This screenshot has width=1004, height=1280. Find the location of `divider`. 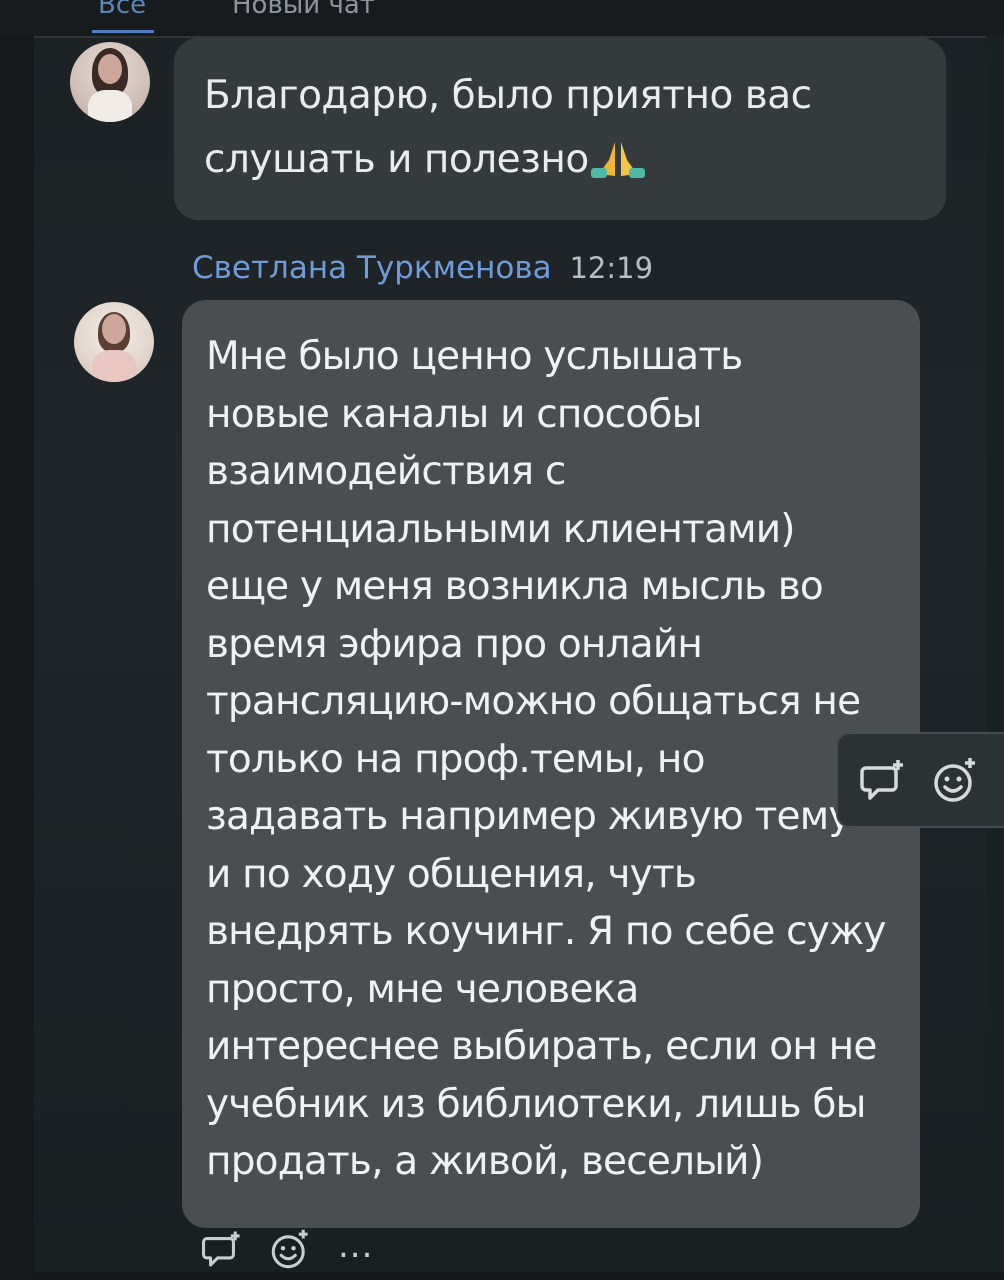

divider is located at coordinates (519, 1276).